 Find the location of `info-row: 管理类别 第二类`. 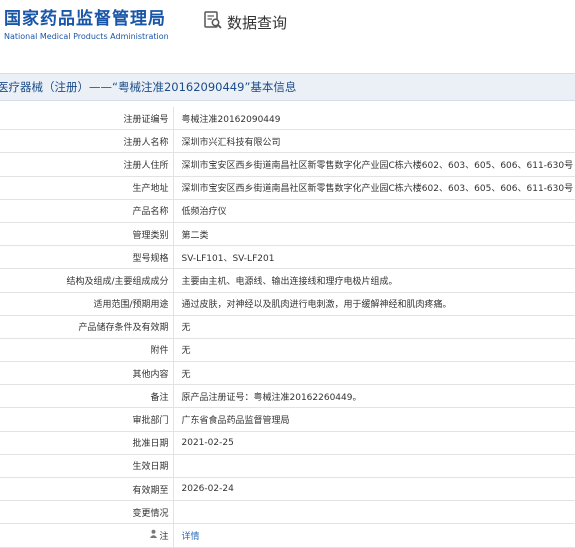

info-row: 管理类别 第二类 is located at coordinates (287, 234).